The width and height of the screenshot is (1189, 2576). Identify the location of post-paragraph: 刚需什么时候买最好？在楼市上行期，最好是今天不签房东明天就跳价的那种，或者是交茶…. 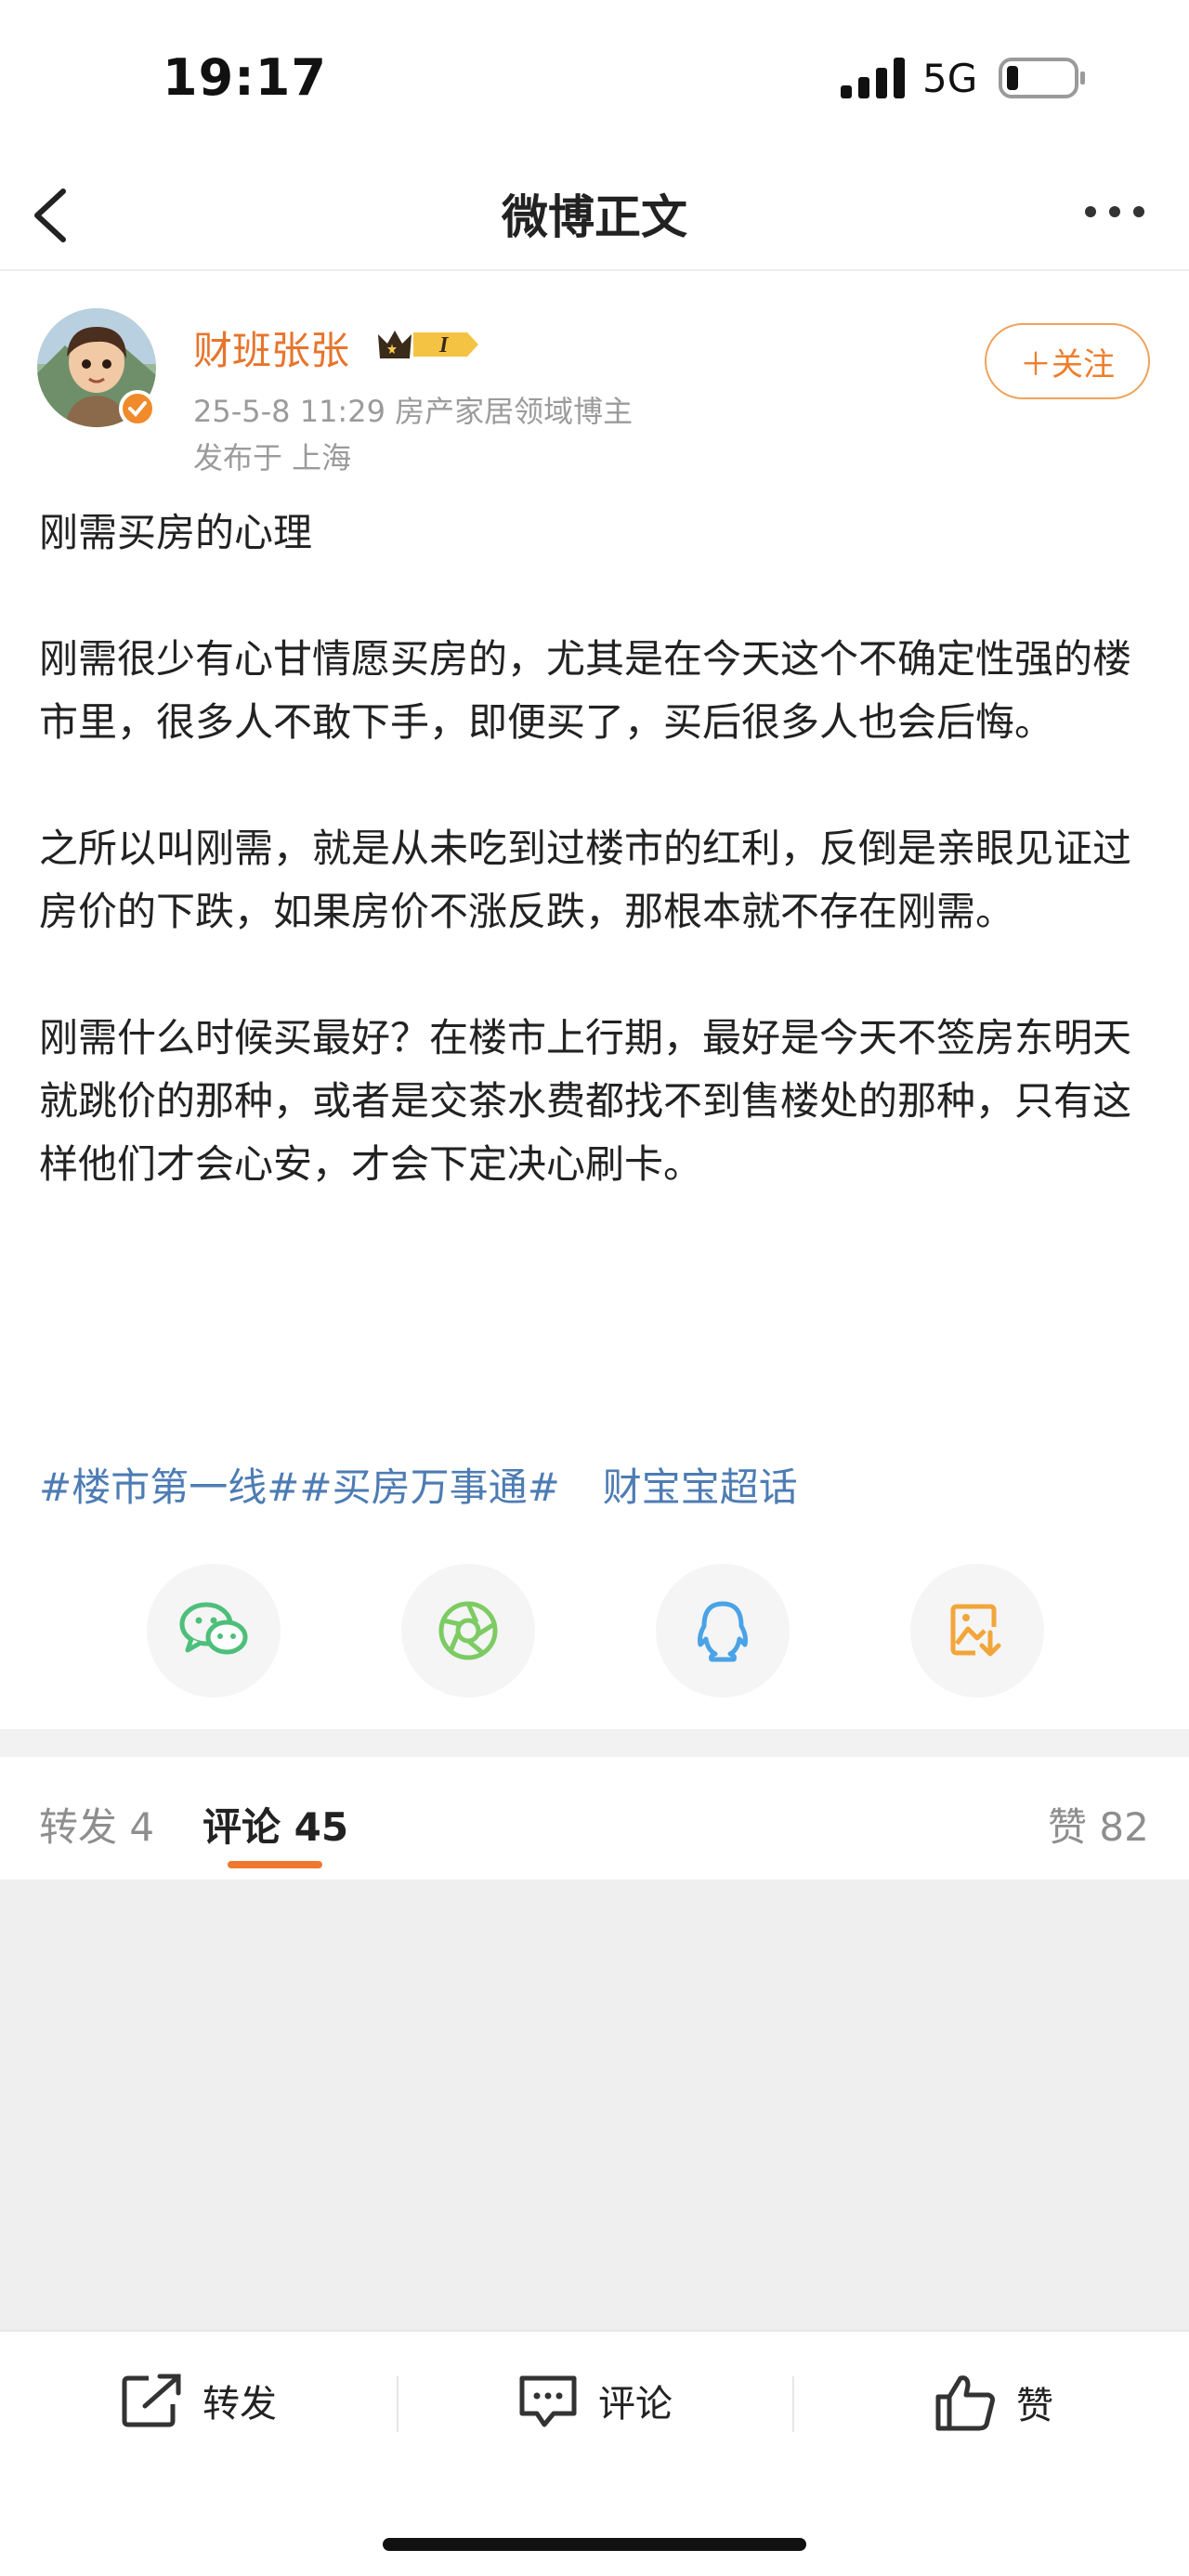
(586, 1101).